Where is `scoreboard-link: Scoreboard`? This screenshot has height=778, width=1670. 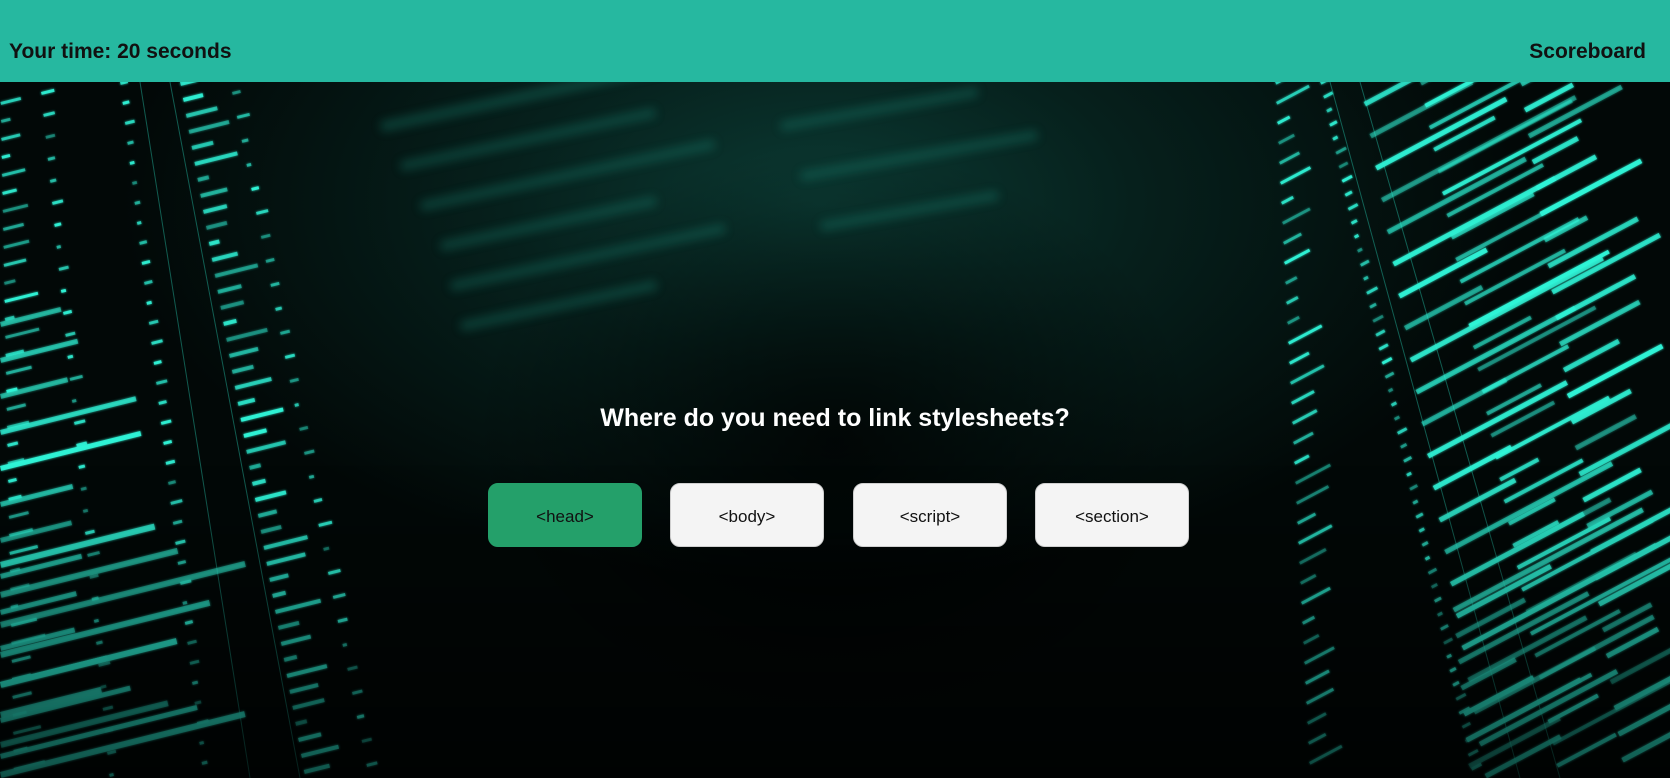
scoreboard-link: Scoreboard is located at coordinates (1587, 52).